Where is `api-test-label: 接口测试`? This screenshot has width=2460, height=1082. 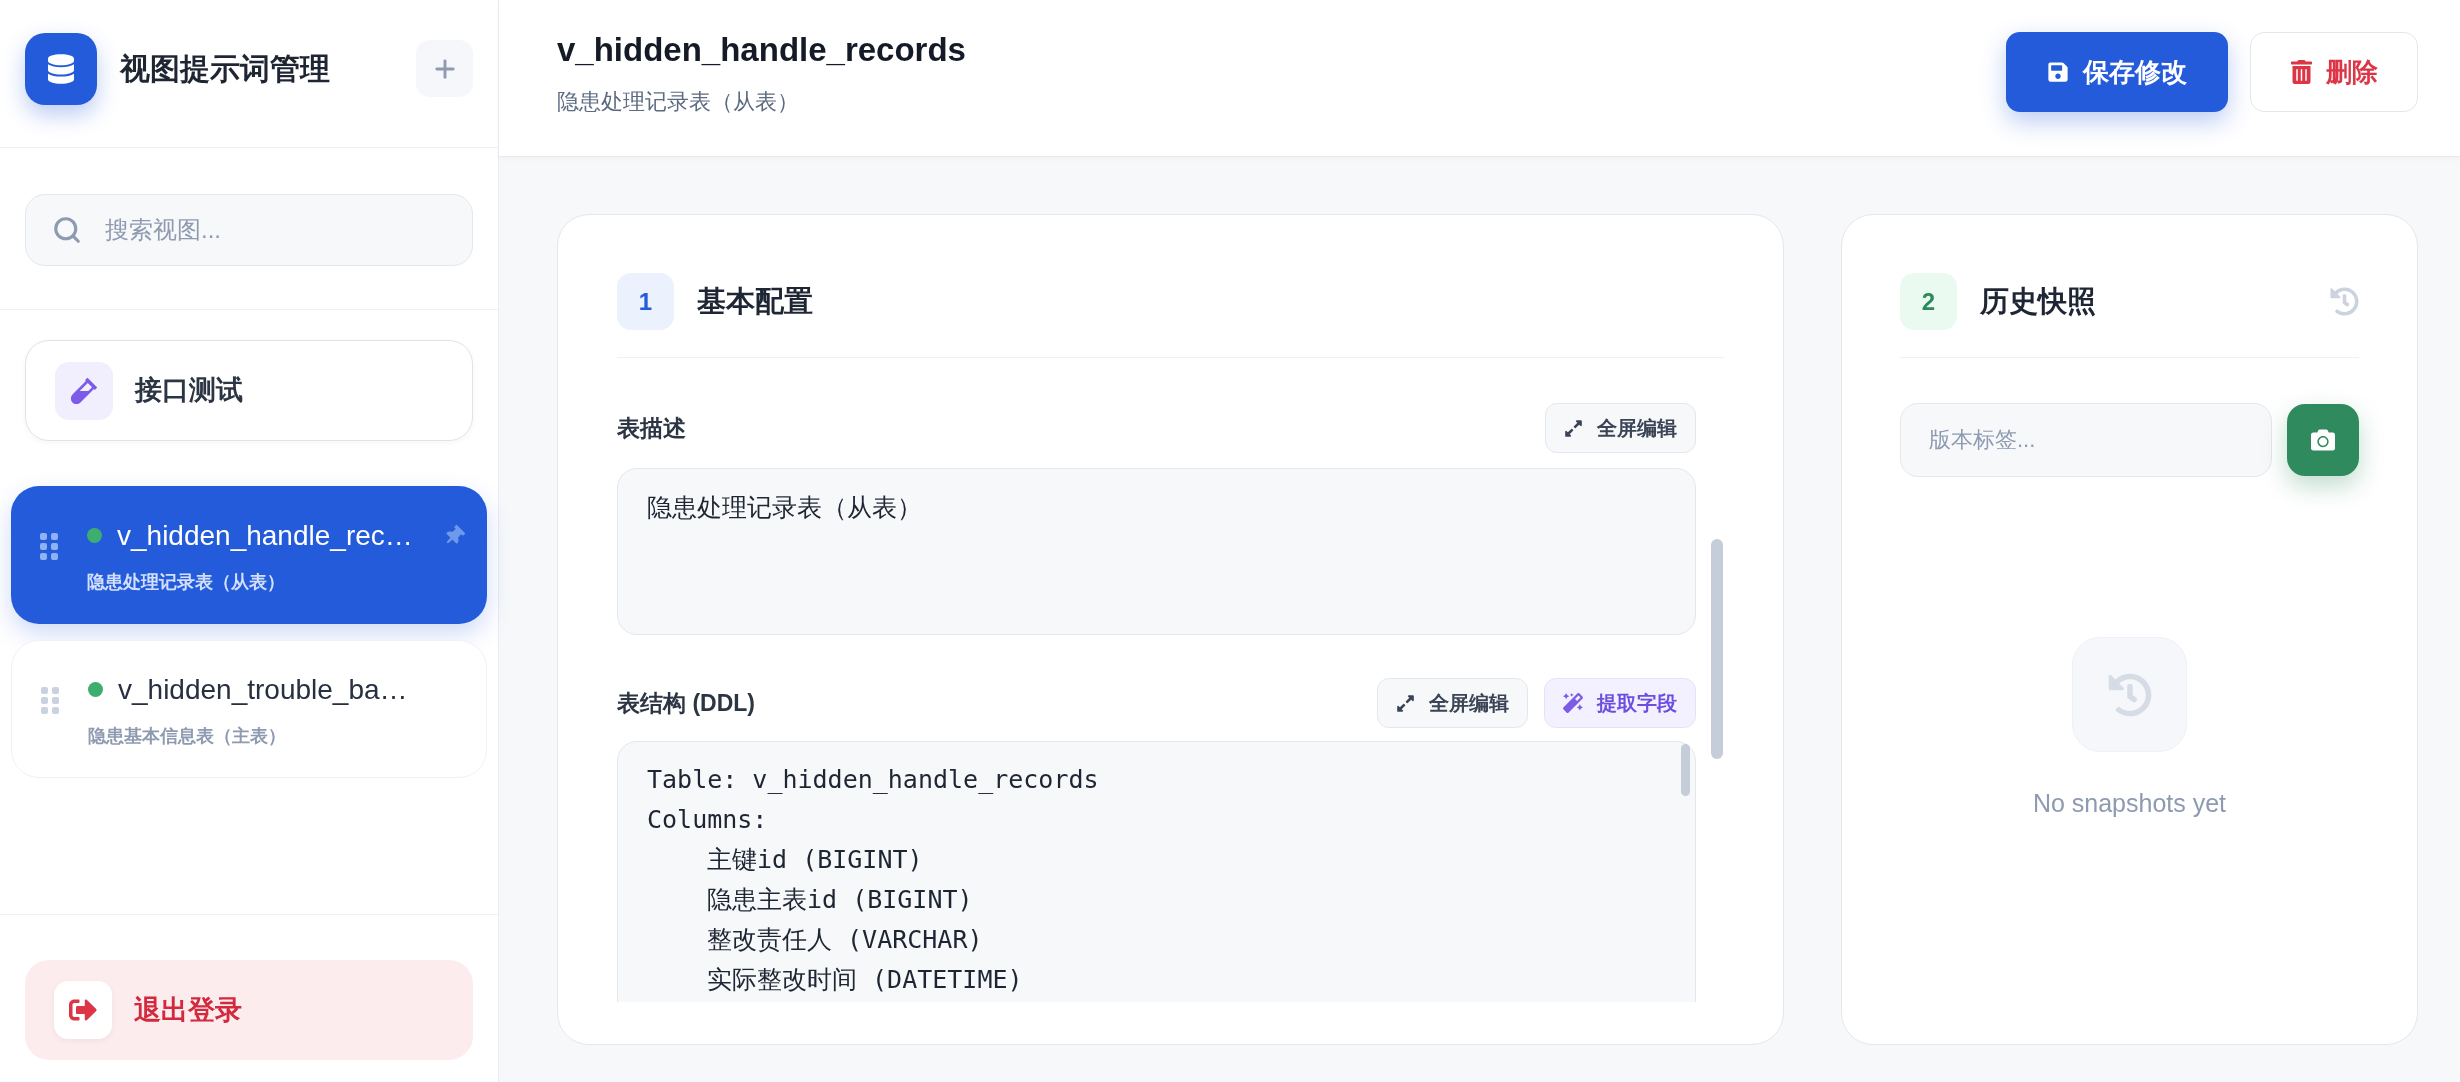
api-test-label: 接口测试 is located at coordinates (189, 391).